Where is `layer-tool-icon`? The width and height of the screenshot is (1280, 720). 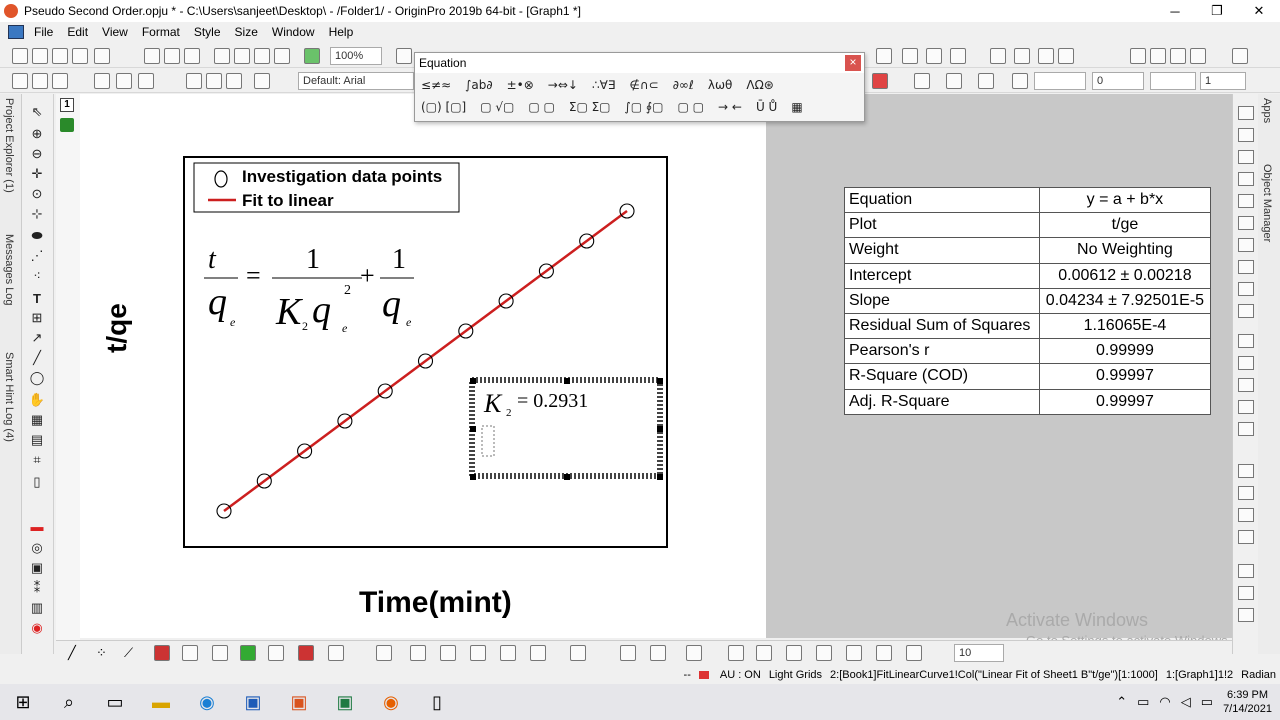
layer-tool-icon is located at coordinates (1246, 113).